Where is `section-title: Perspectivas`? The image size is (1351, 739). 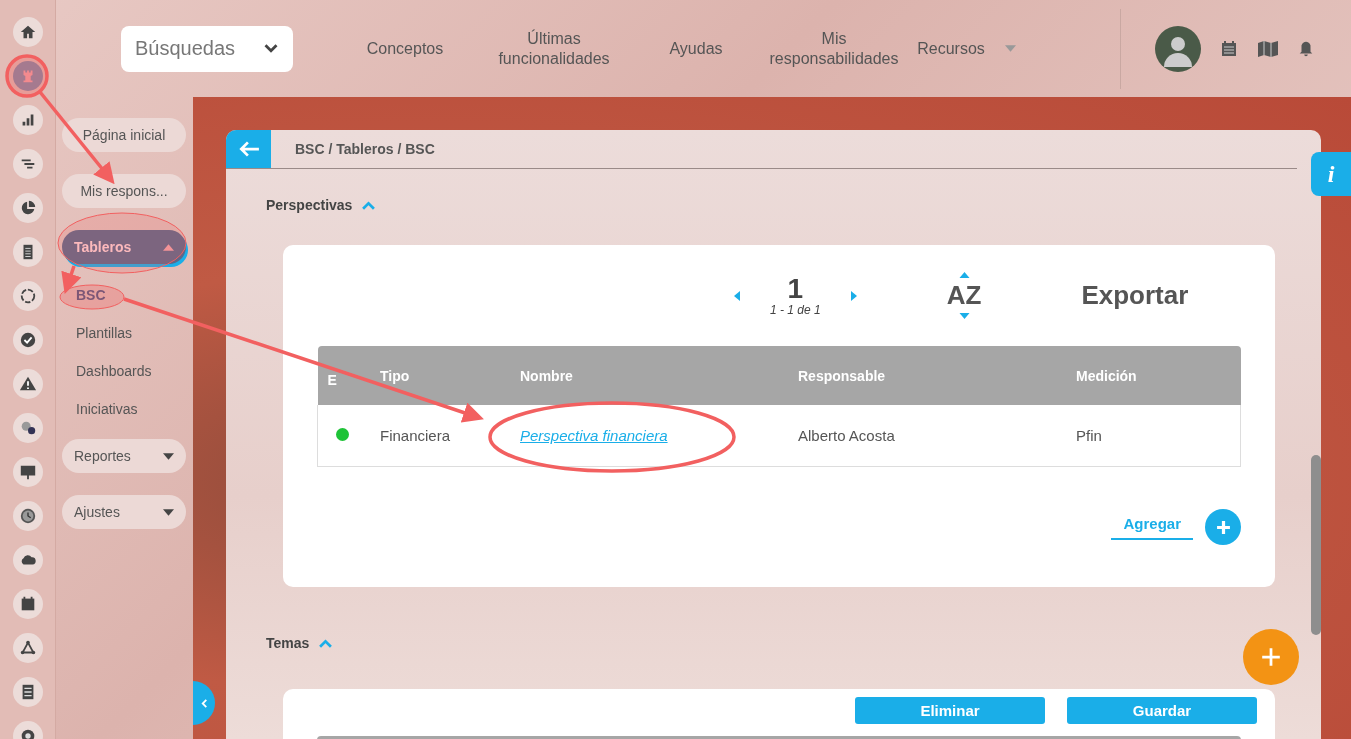 section-title: Perspectivas is located at coordinates (309, 205).